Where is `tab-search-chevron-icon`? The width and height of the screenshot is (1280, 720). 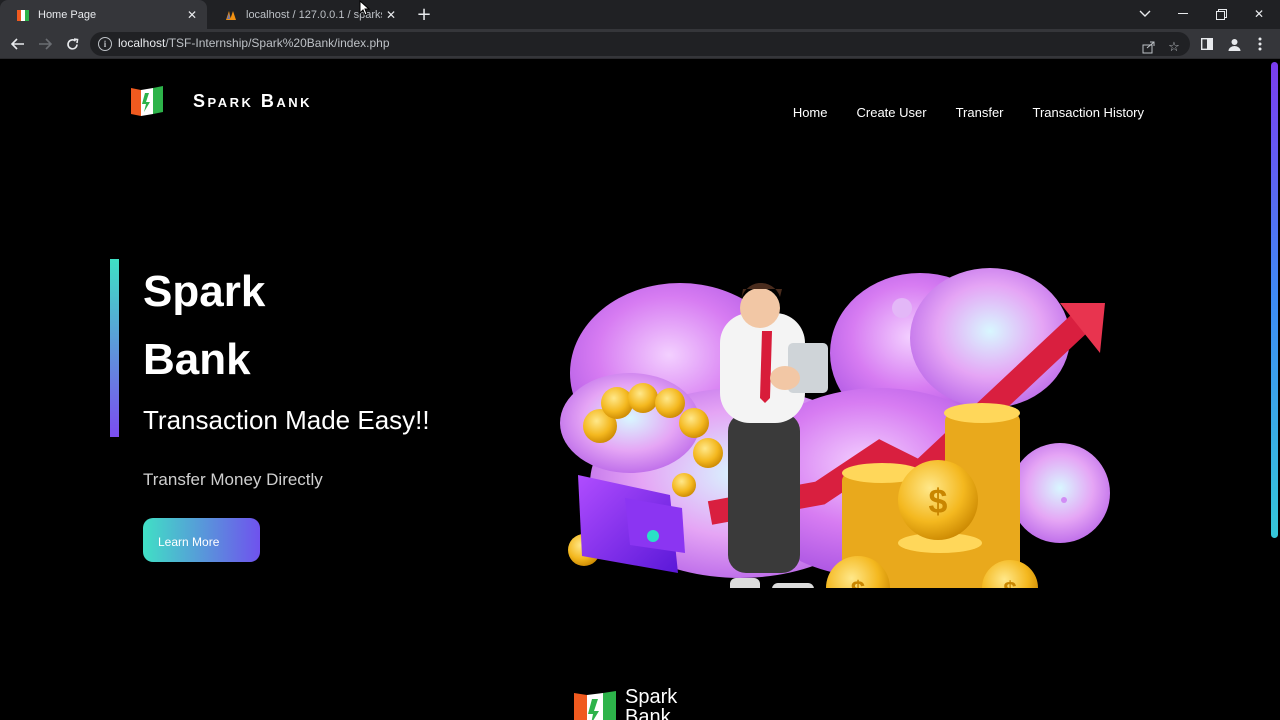
tab-search-chevron-icon is located at coordinates (1145, 14).